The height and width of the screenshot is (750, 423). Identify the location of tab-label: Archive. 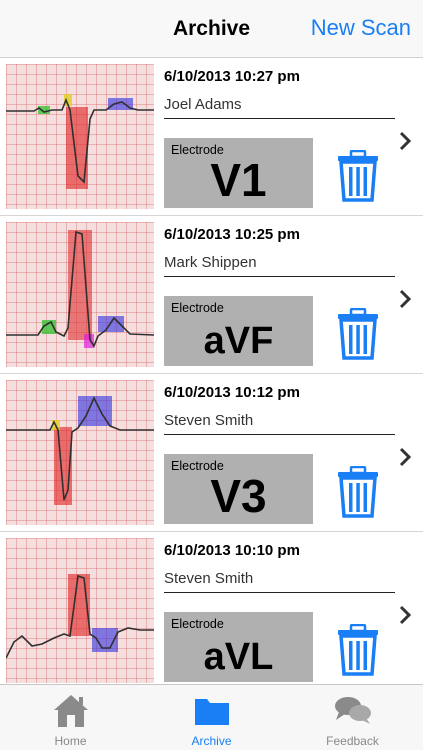
(211, 741).